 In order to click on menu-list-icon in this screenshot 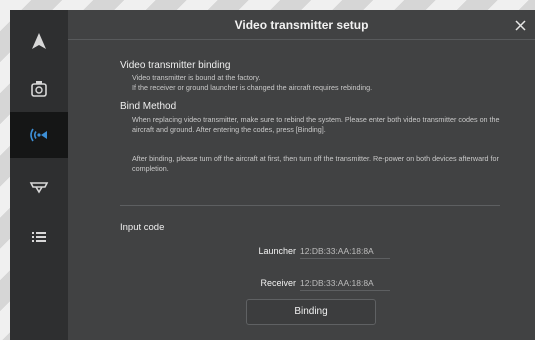, I will do `click(39, 237)`.